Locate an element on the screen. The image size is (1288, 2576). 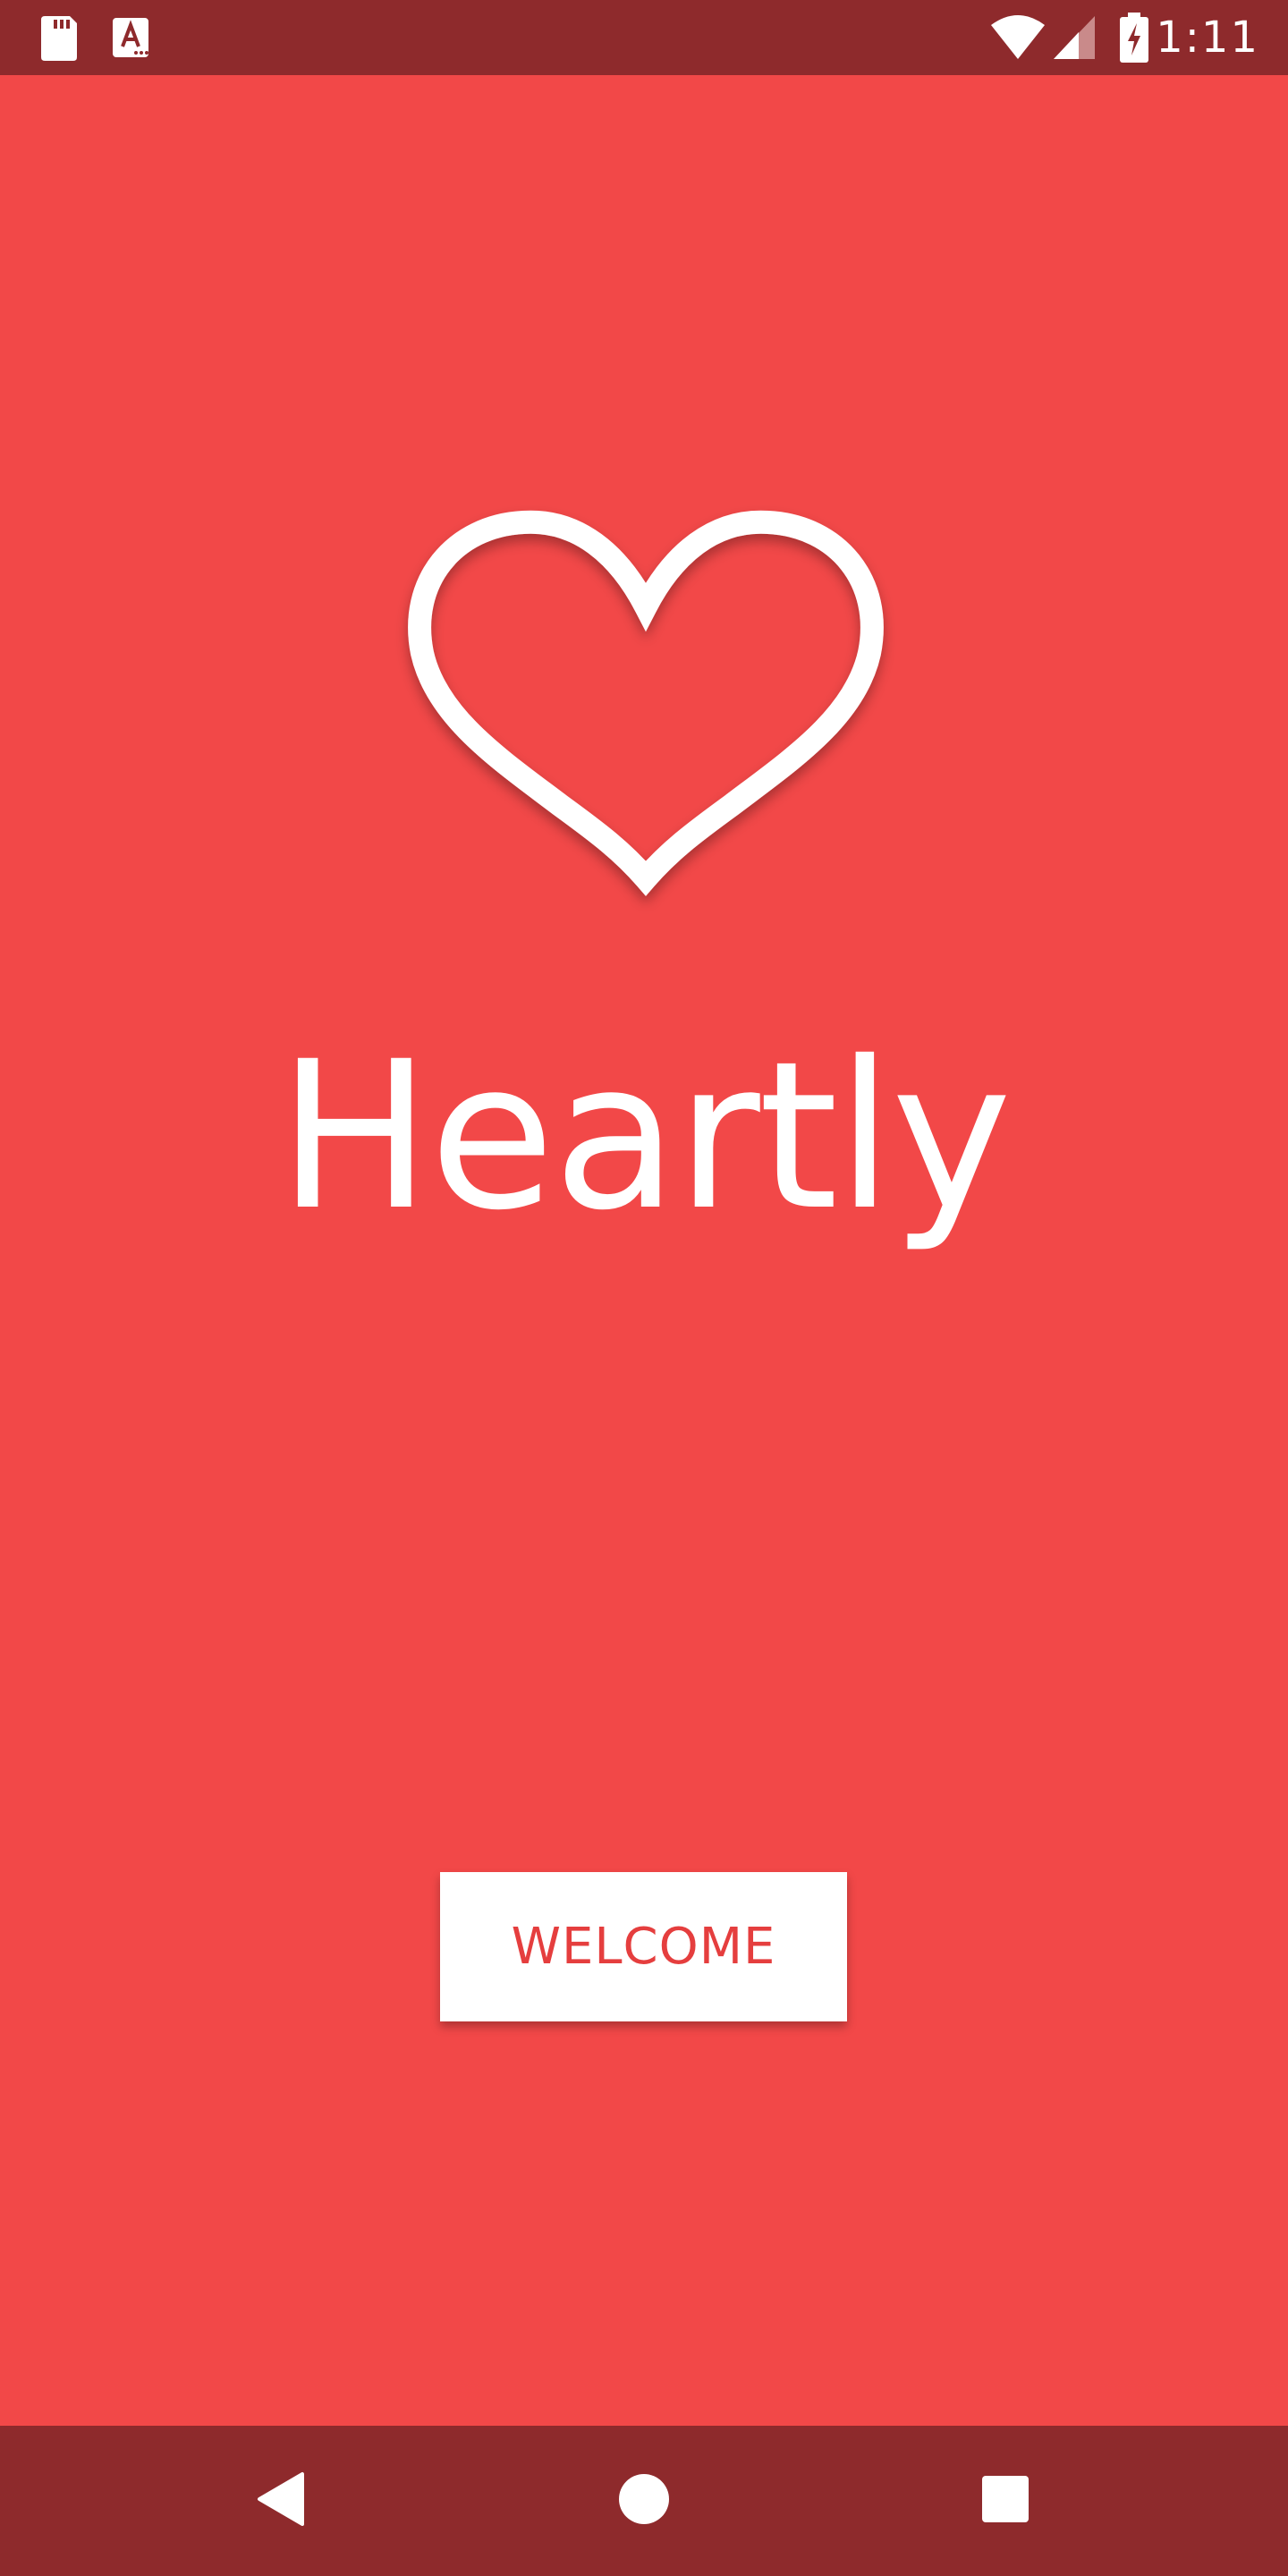
status-bar: 1:11 is located at coordinates (644, 37).